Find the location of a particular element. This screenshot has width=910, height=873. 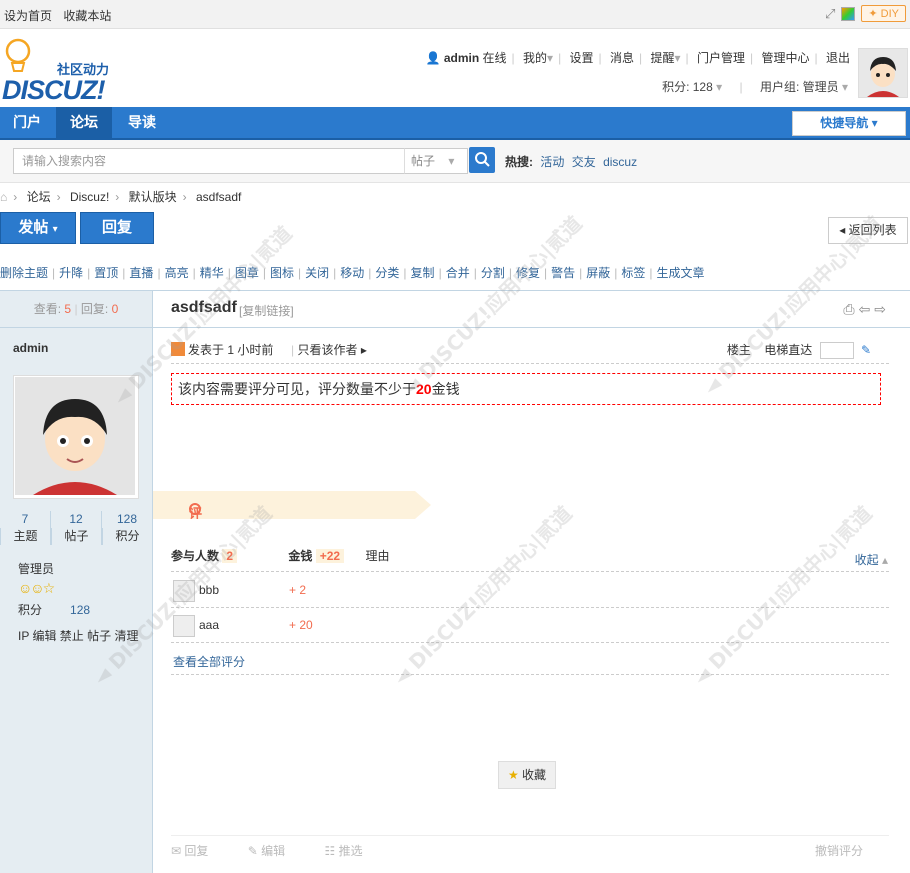

mod-action-link: 升降 is located at coordinates (71, 273).